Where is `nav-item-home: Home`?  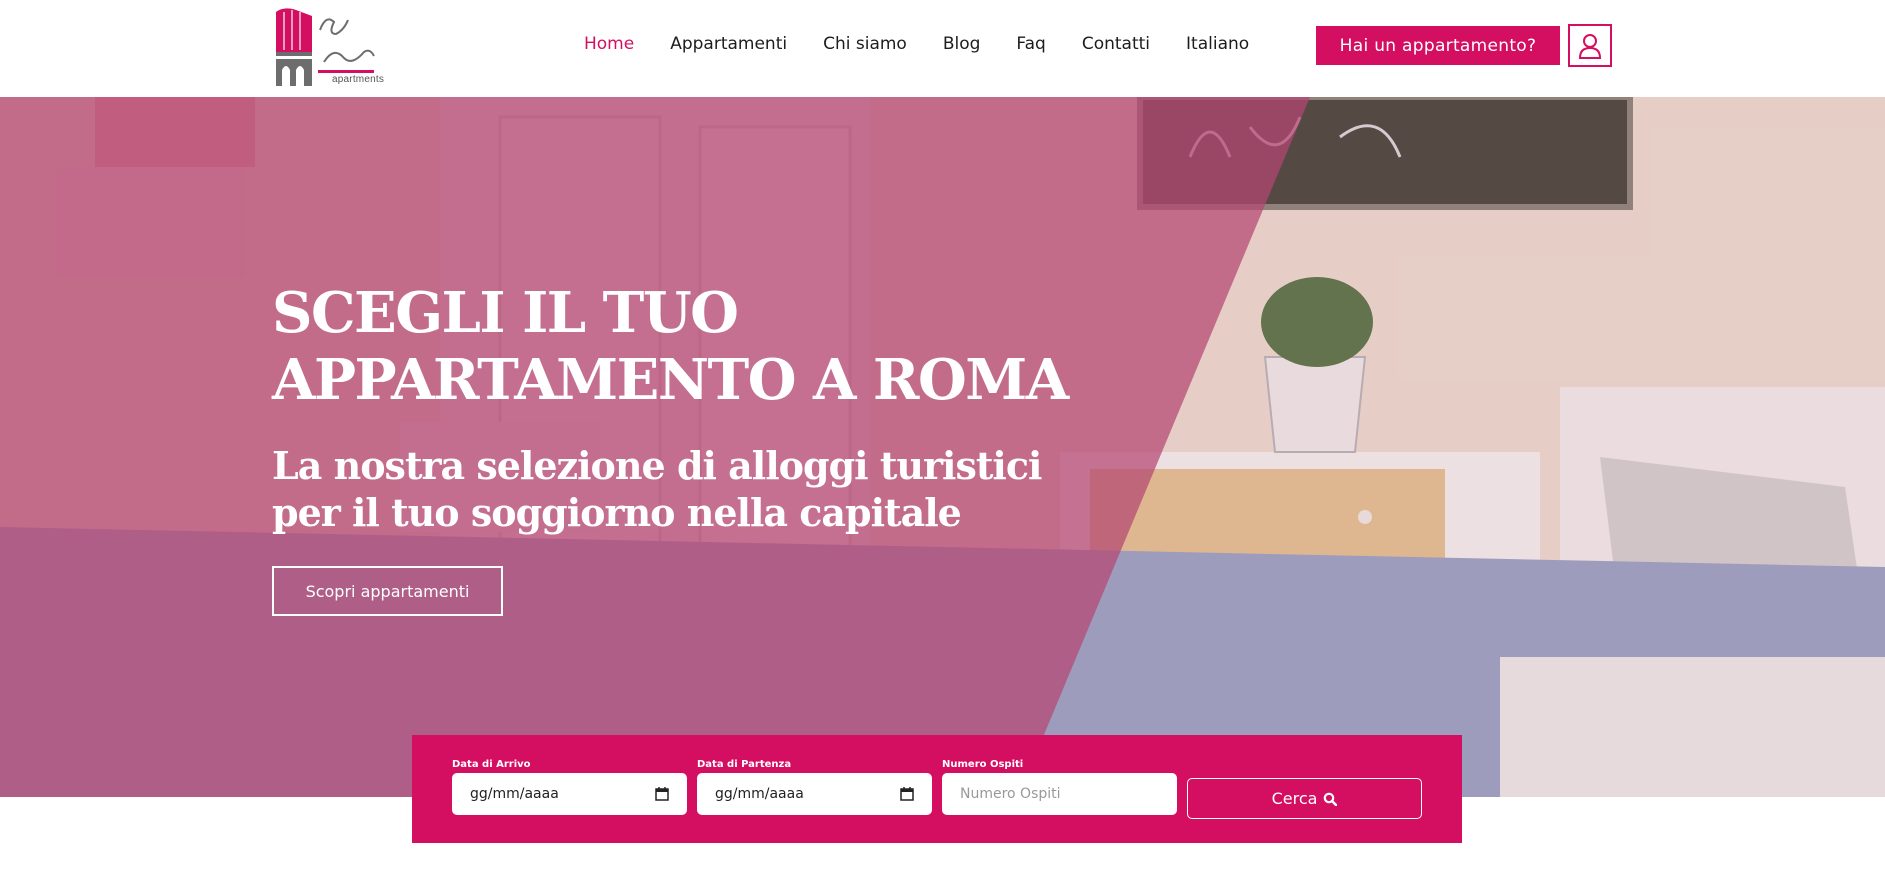
nav-item-home: Home is located at coordinates (609, 44).